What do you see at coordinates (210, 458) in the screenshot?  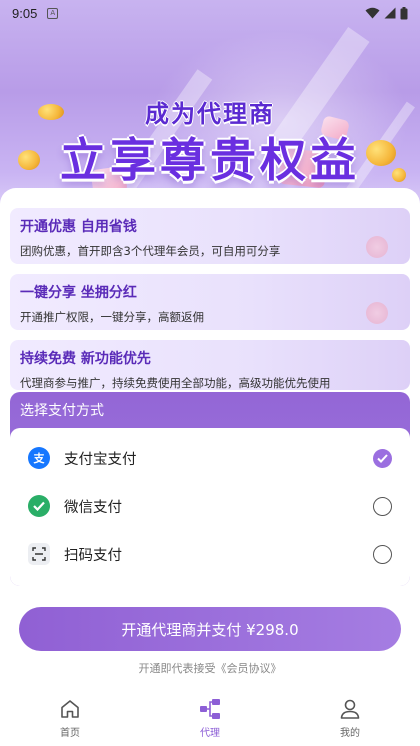 I see `payment-option-alipay: 支 支付宝支付` at bounding box center [210, 458].